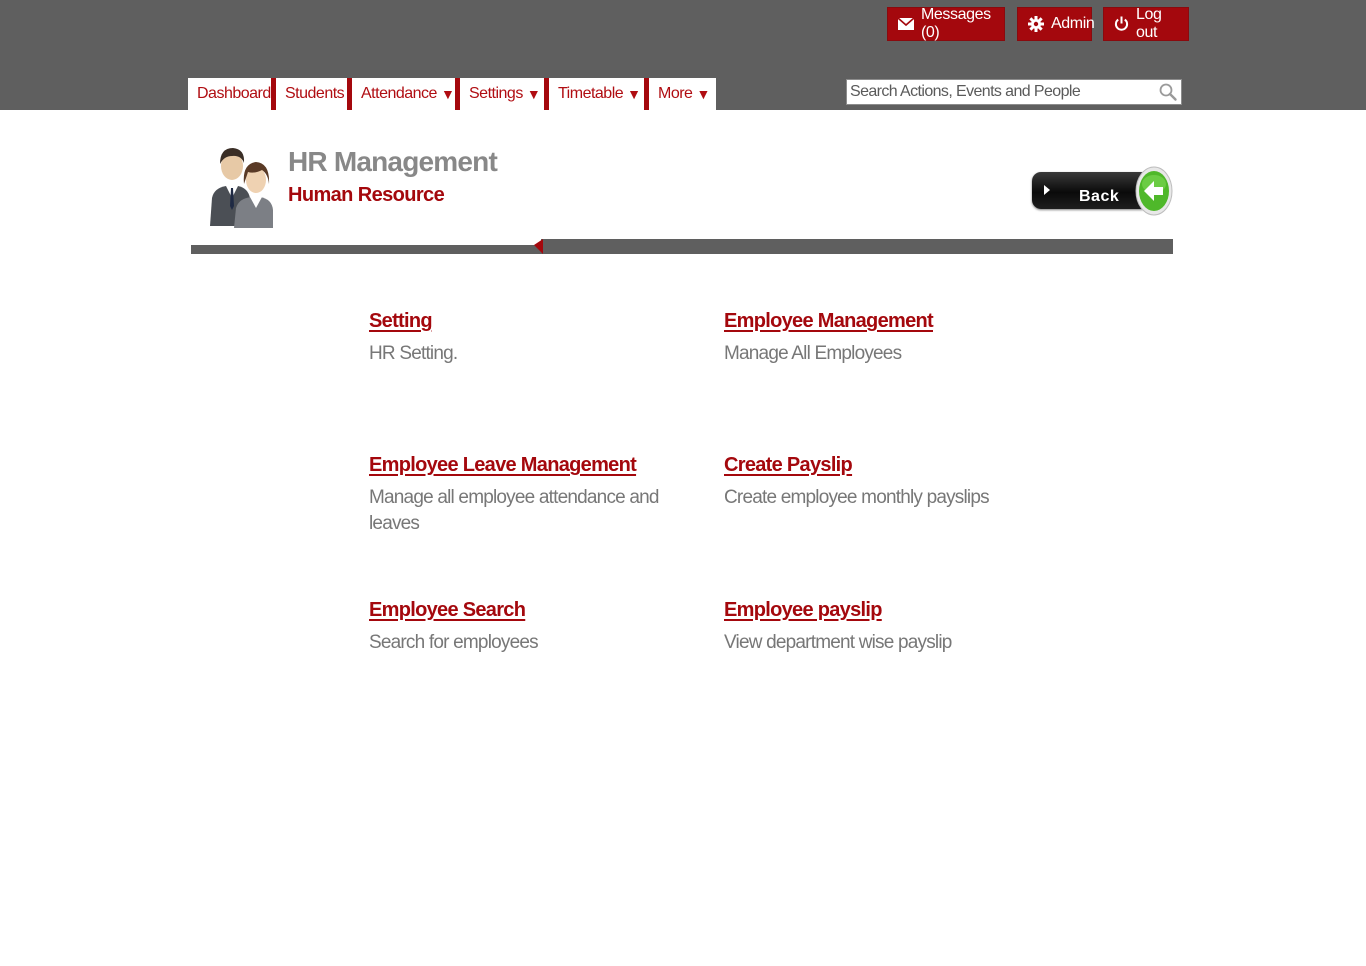  What do you see at coordinates (401, 321) in the screenshot?
I see `module-link-setting: Setting` at bounding box center [401, 321].